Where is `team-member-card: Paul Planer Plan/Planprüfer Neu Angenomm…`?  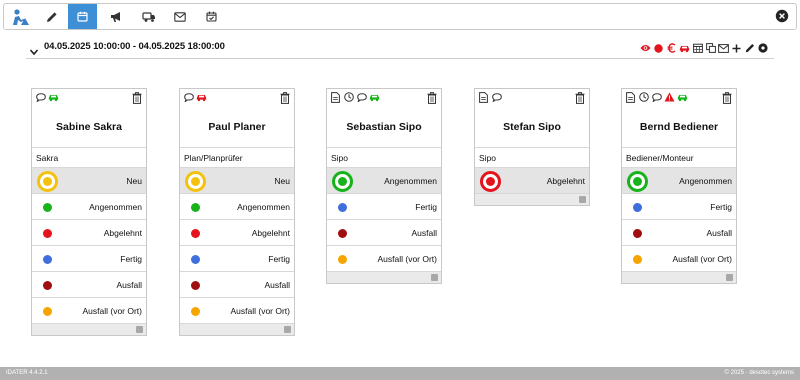 team-member-card: Paul Planer Plan/Planprüfer Neu Angenomm… is located at coordinates (237, 212).